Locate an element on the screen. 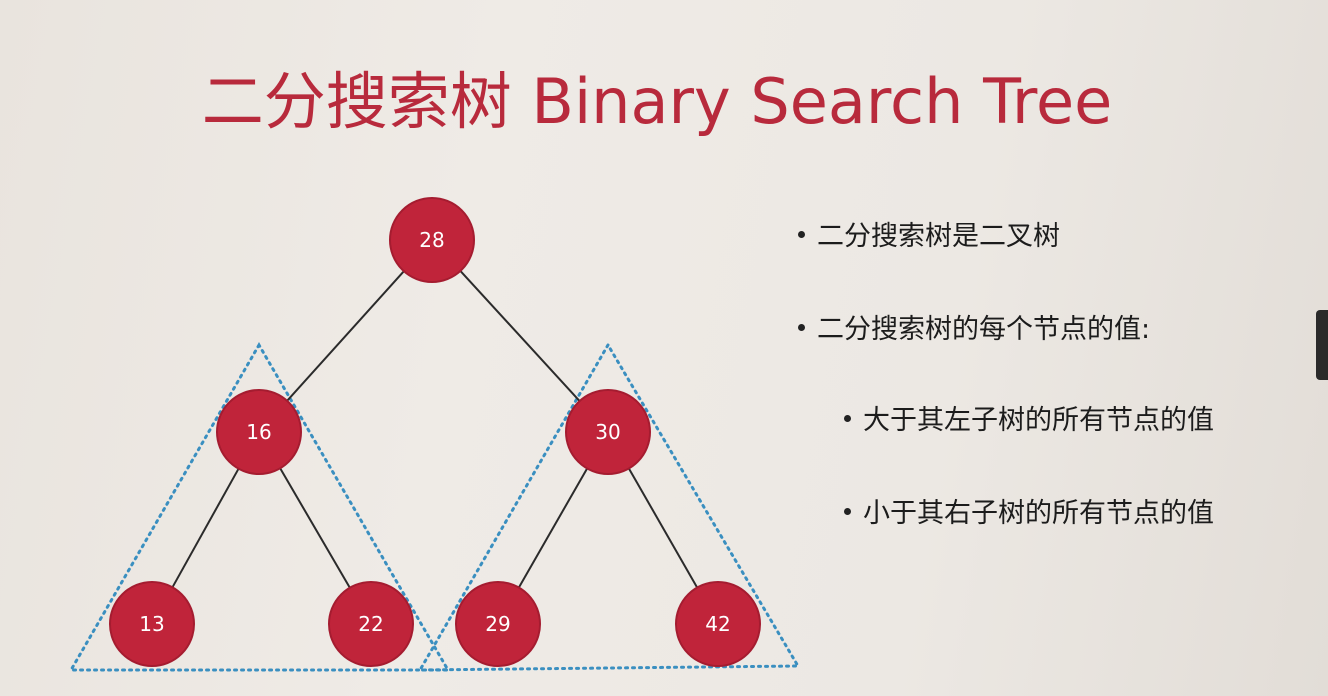 The height and width of the screenshot is (696, 1328). bullet-item: 二分搜索树是二叉树 is located at coordinates (929, 237).